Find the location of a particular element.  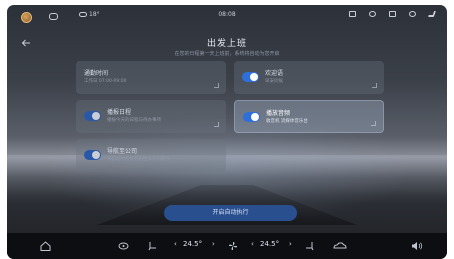

card-subtitle: 工作日 07:00-09:00 is located at coordinates (105, 81).